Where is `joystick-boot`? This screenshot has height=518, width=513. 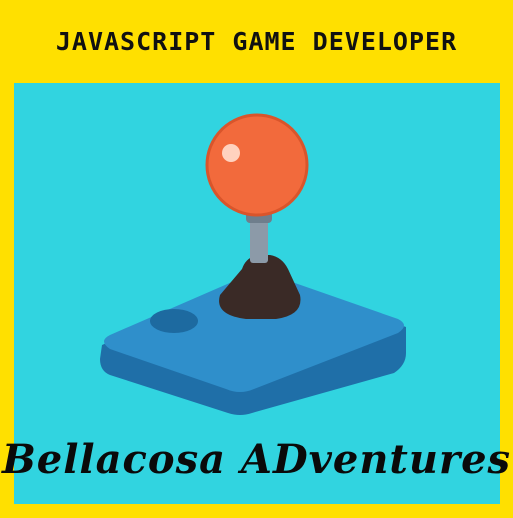 joystick-boot is located at coordinates (260, 287).